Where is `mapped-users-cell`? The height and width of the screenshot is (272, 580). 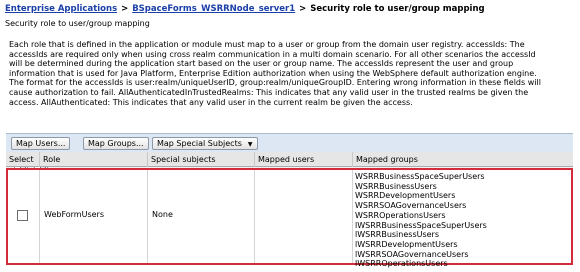 mapped-users-cell is located at coordinates (304, 216).